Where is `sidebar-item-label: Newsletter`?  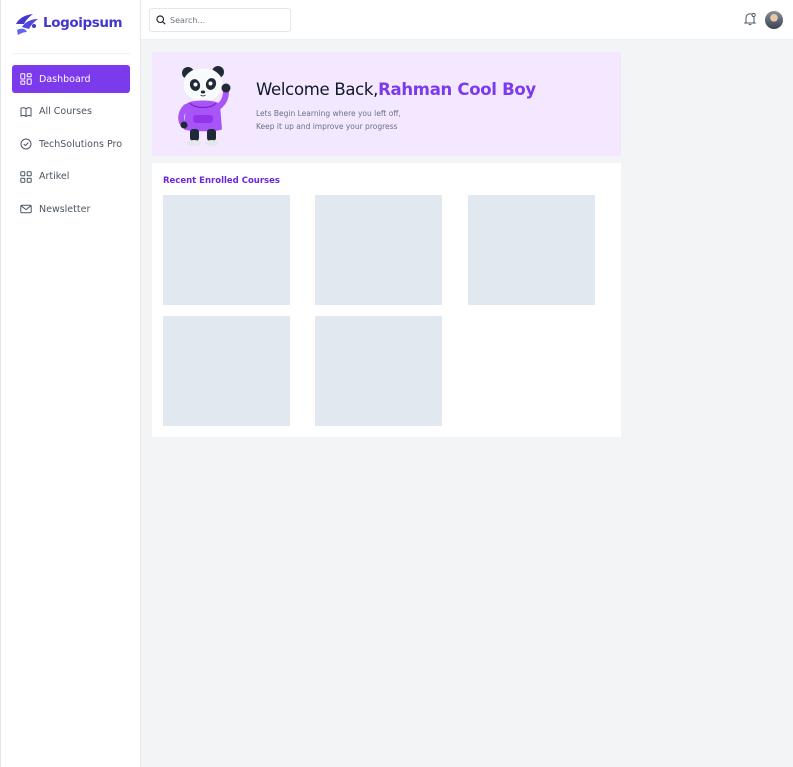 sidebar-item-label: Newsletter is located at coordinates (65, 209).